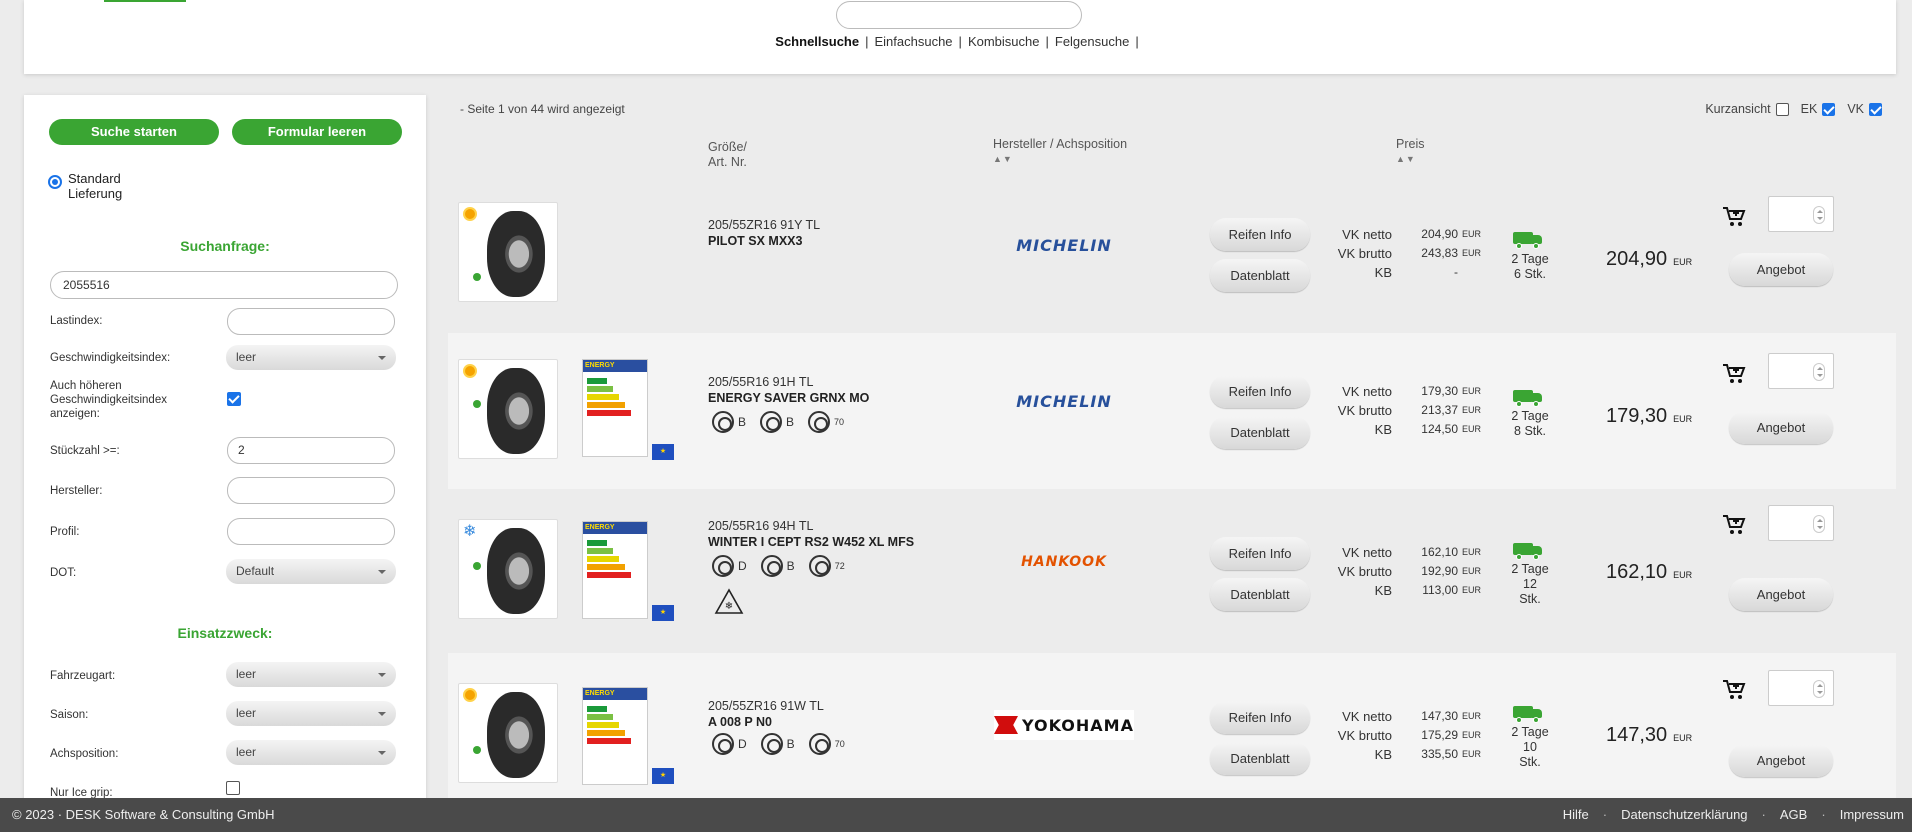 This screenshot has height=832, width=1912. What do you see at coordinates (311, 450) in the screenshot?
I see `quantity-input: 2` at bounding box center [311, 450].